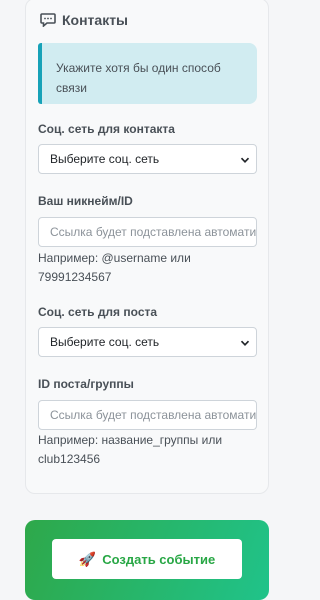 This screenshot has width=320, height=600. I want to click on nickname-hint: Например: @username или 79991234567, so click(114, 267).